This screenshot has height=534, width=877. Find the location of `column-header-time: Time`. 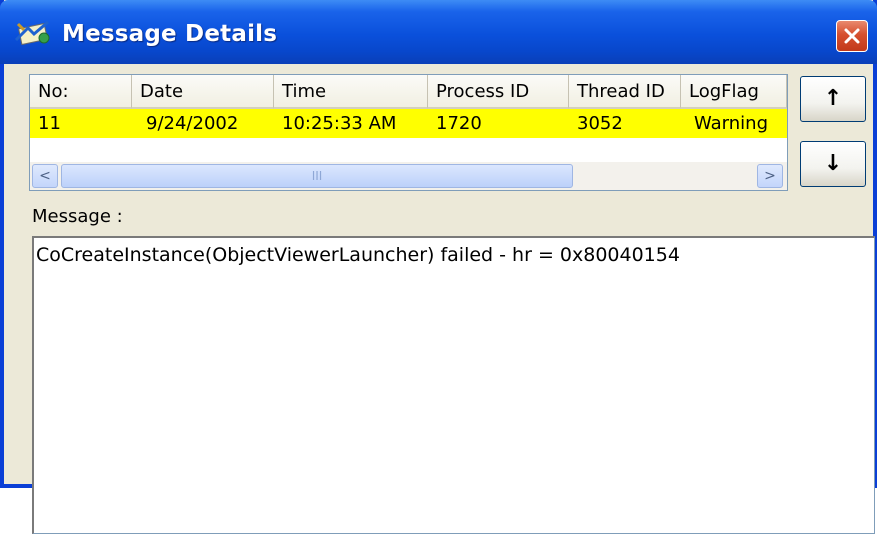

column-header-time: Time is located at coordinates (351, 92).